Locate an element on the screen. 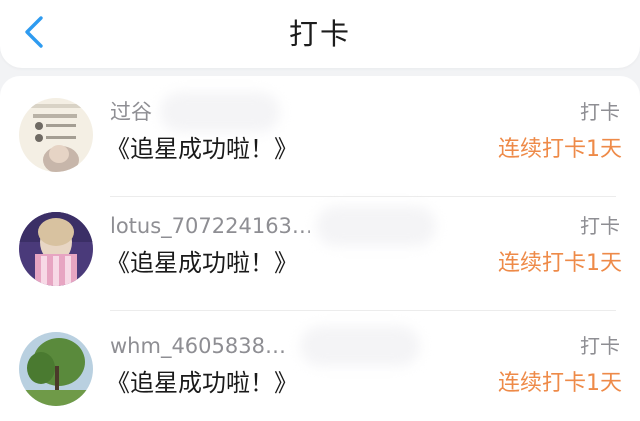  user-name: 过谷 is located at coordinates (131, 112).